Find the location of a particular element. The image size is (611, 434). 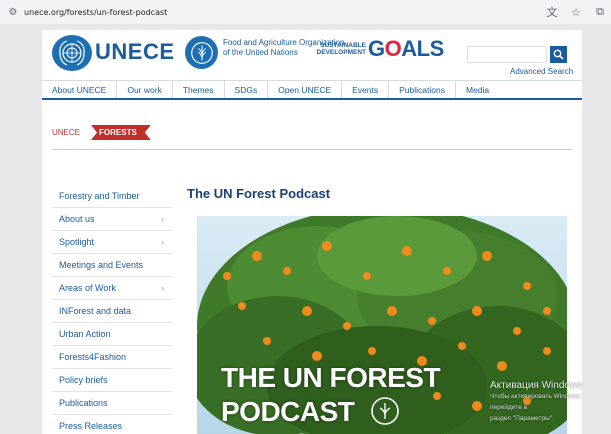

search-input is located at coordinates (507, 54).